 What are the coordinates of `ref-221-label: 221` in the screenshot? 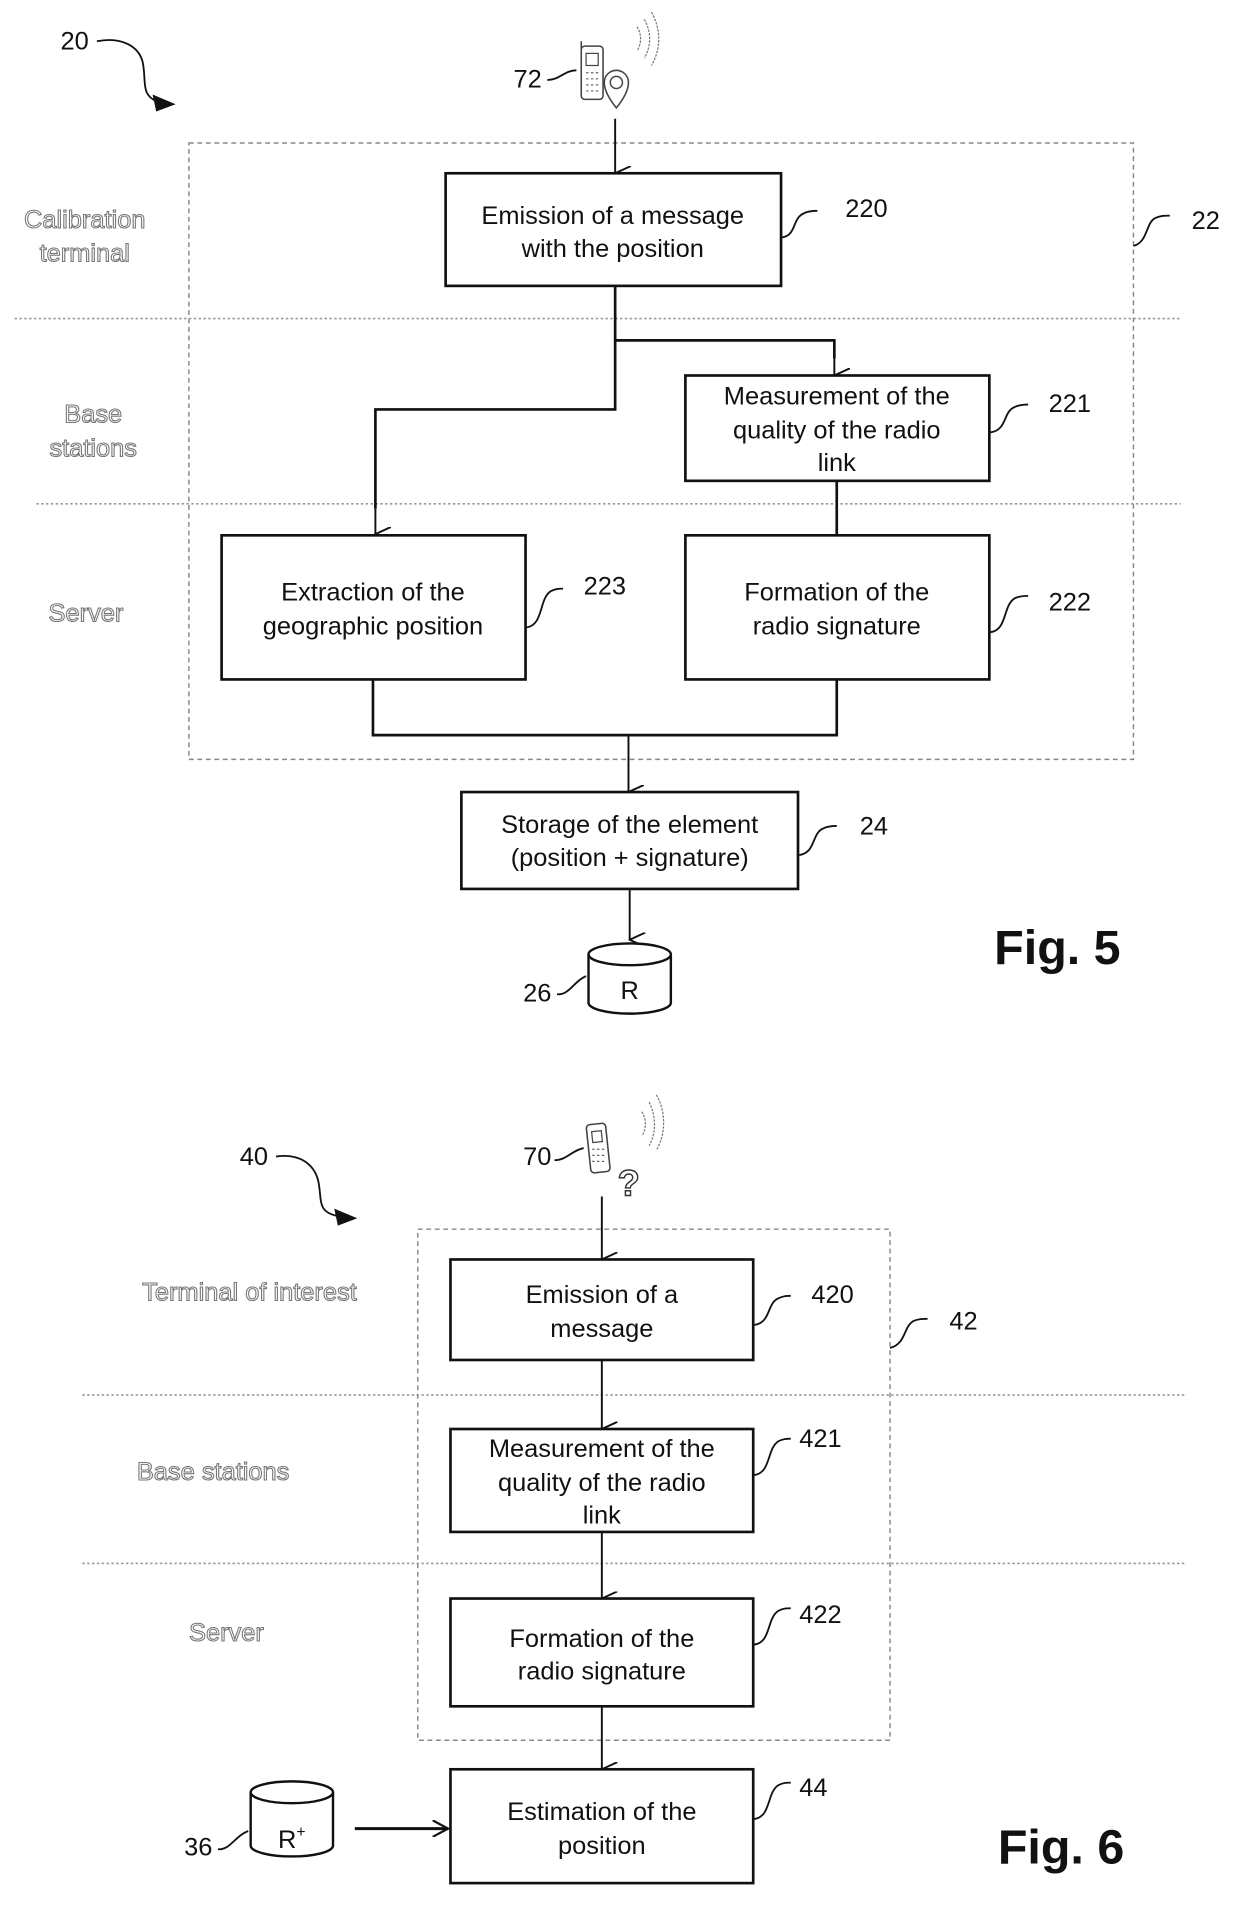 It's located at (1070, 404).